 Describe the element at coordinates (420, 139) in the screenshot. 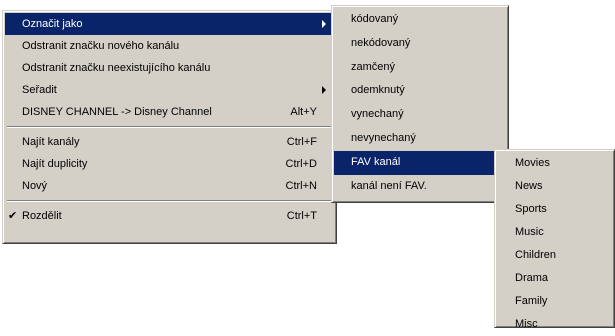

I see `submenu-item-not-skipped: nevynechaný` at that location.